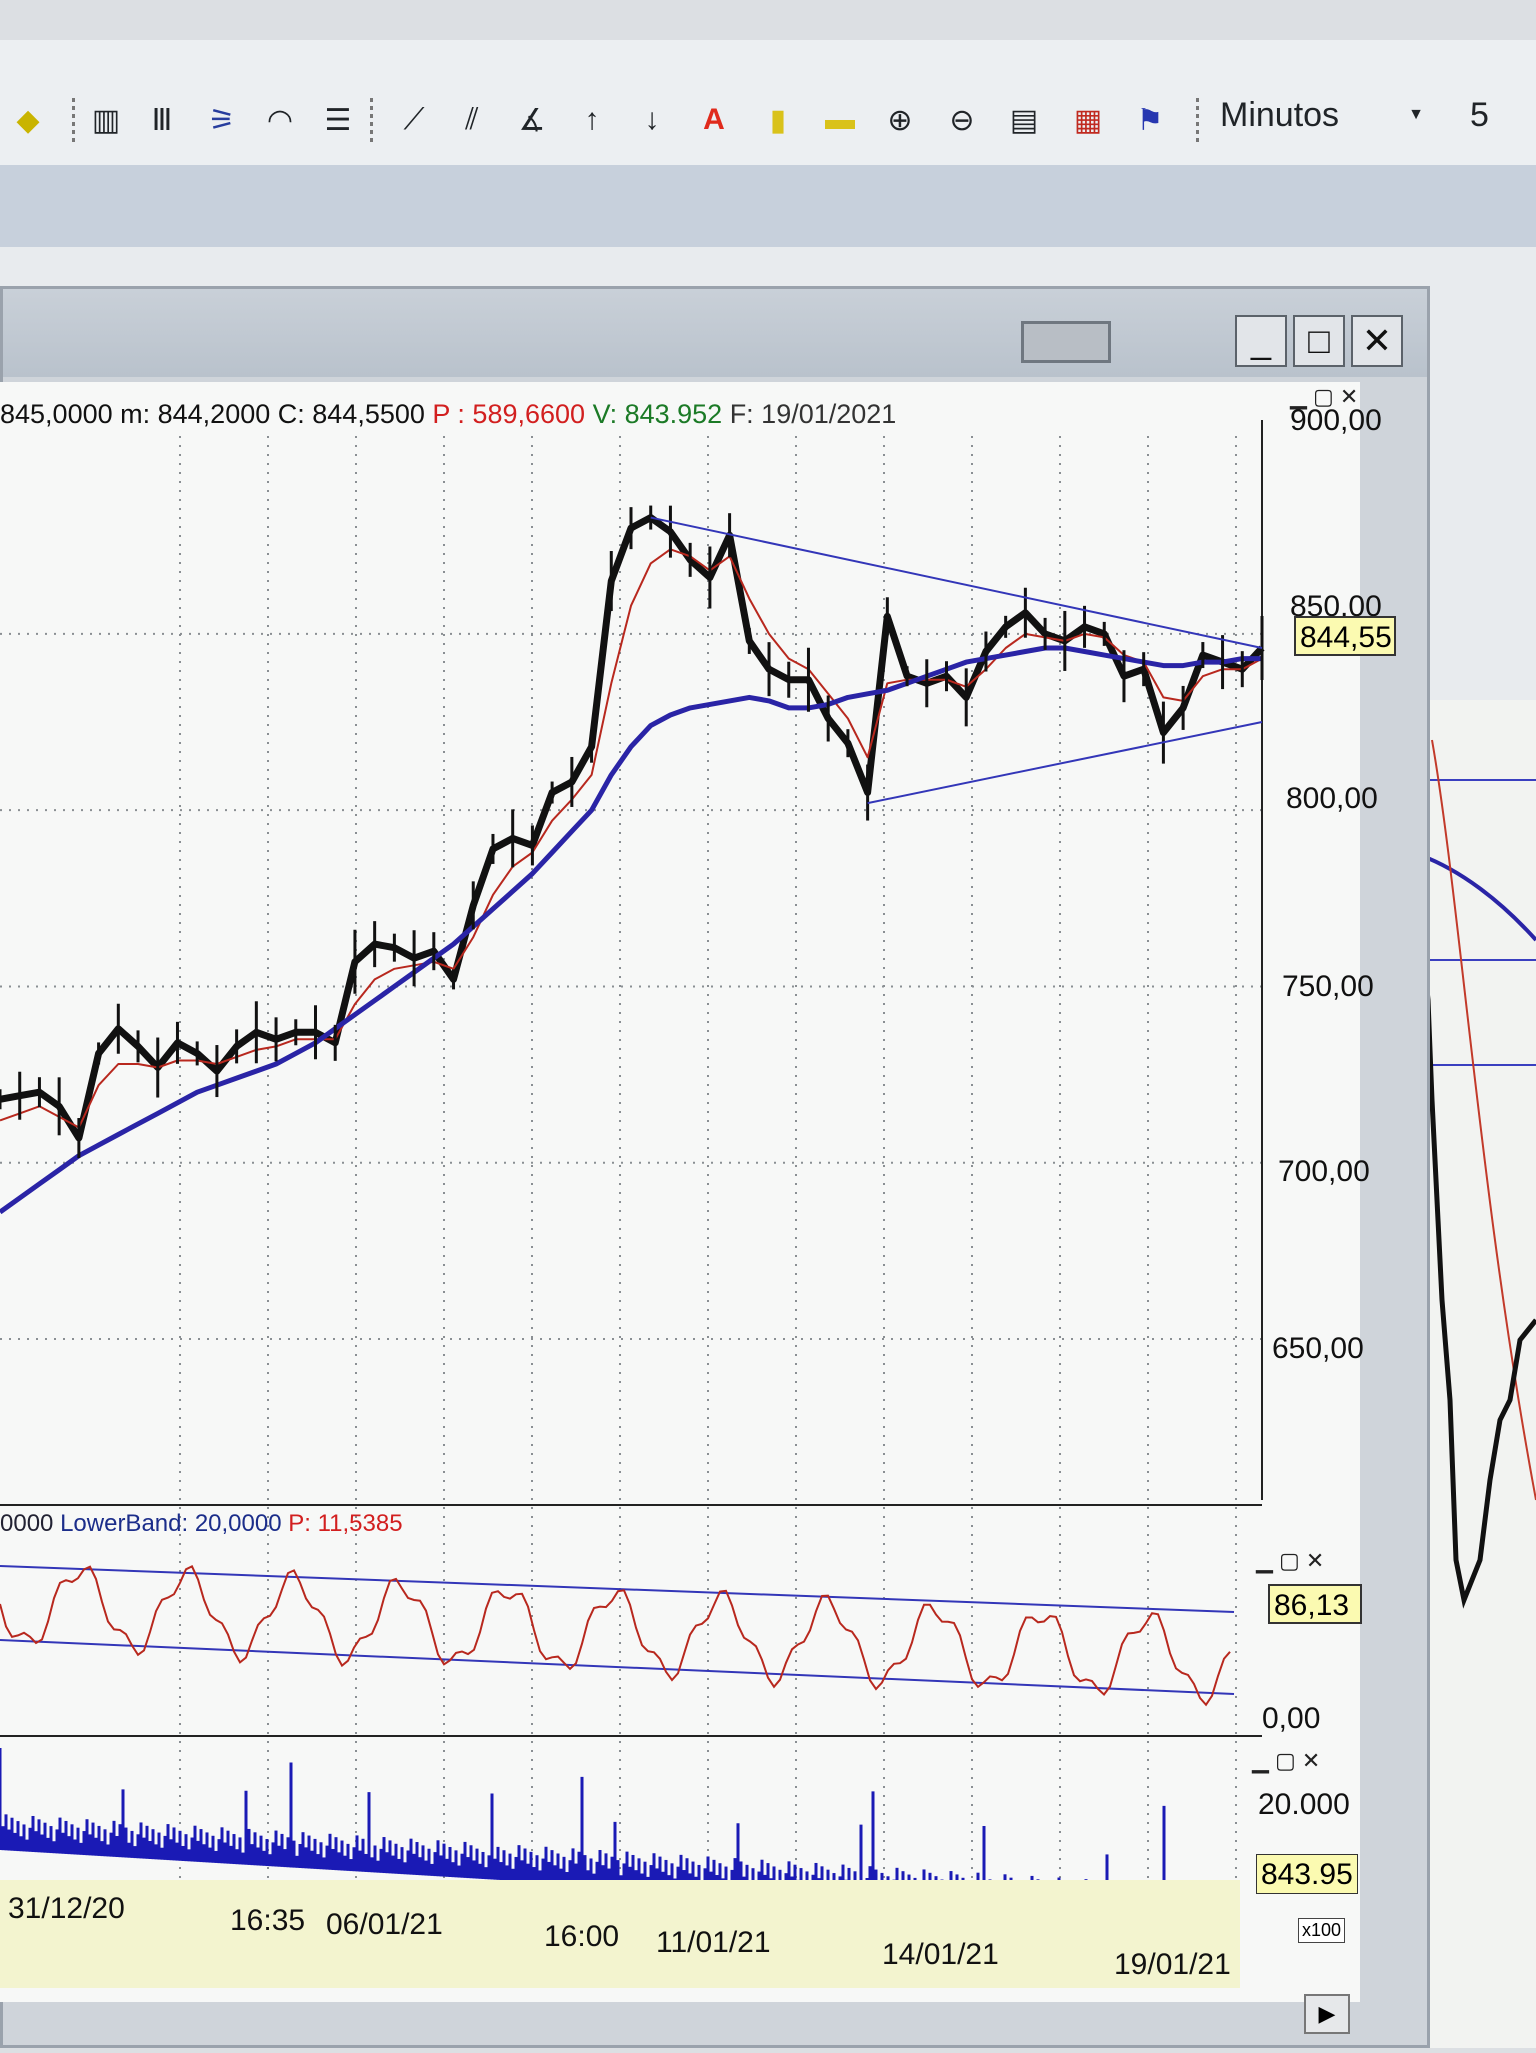 Image resolution: width=1536 pixels, height=2053 pixels. Describe the element at coordinates (1307, 1874) in the screenshot. I see `volume-value-badge: 843.95` at that location.